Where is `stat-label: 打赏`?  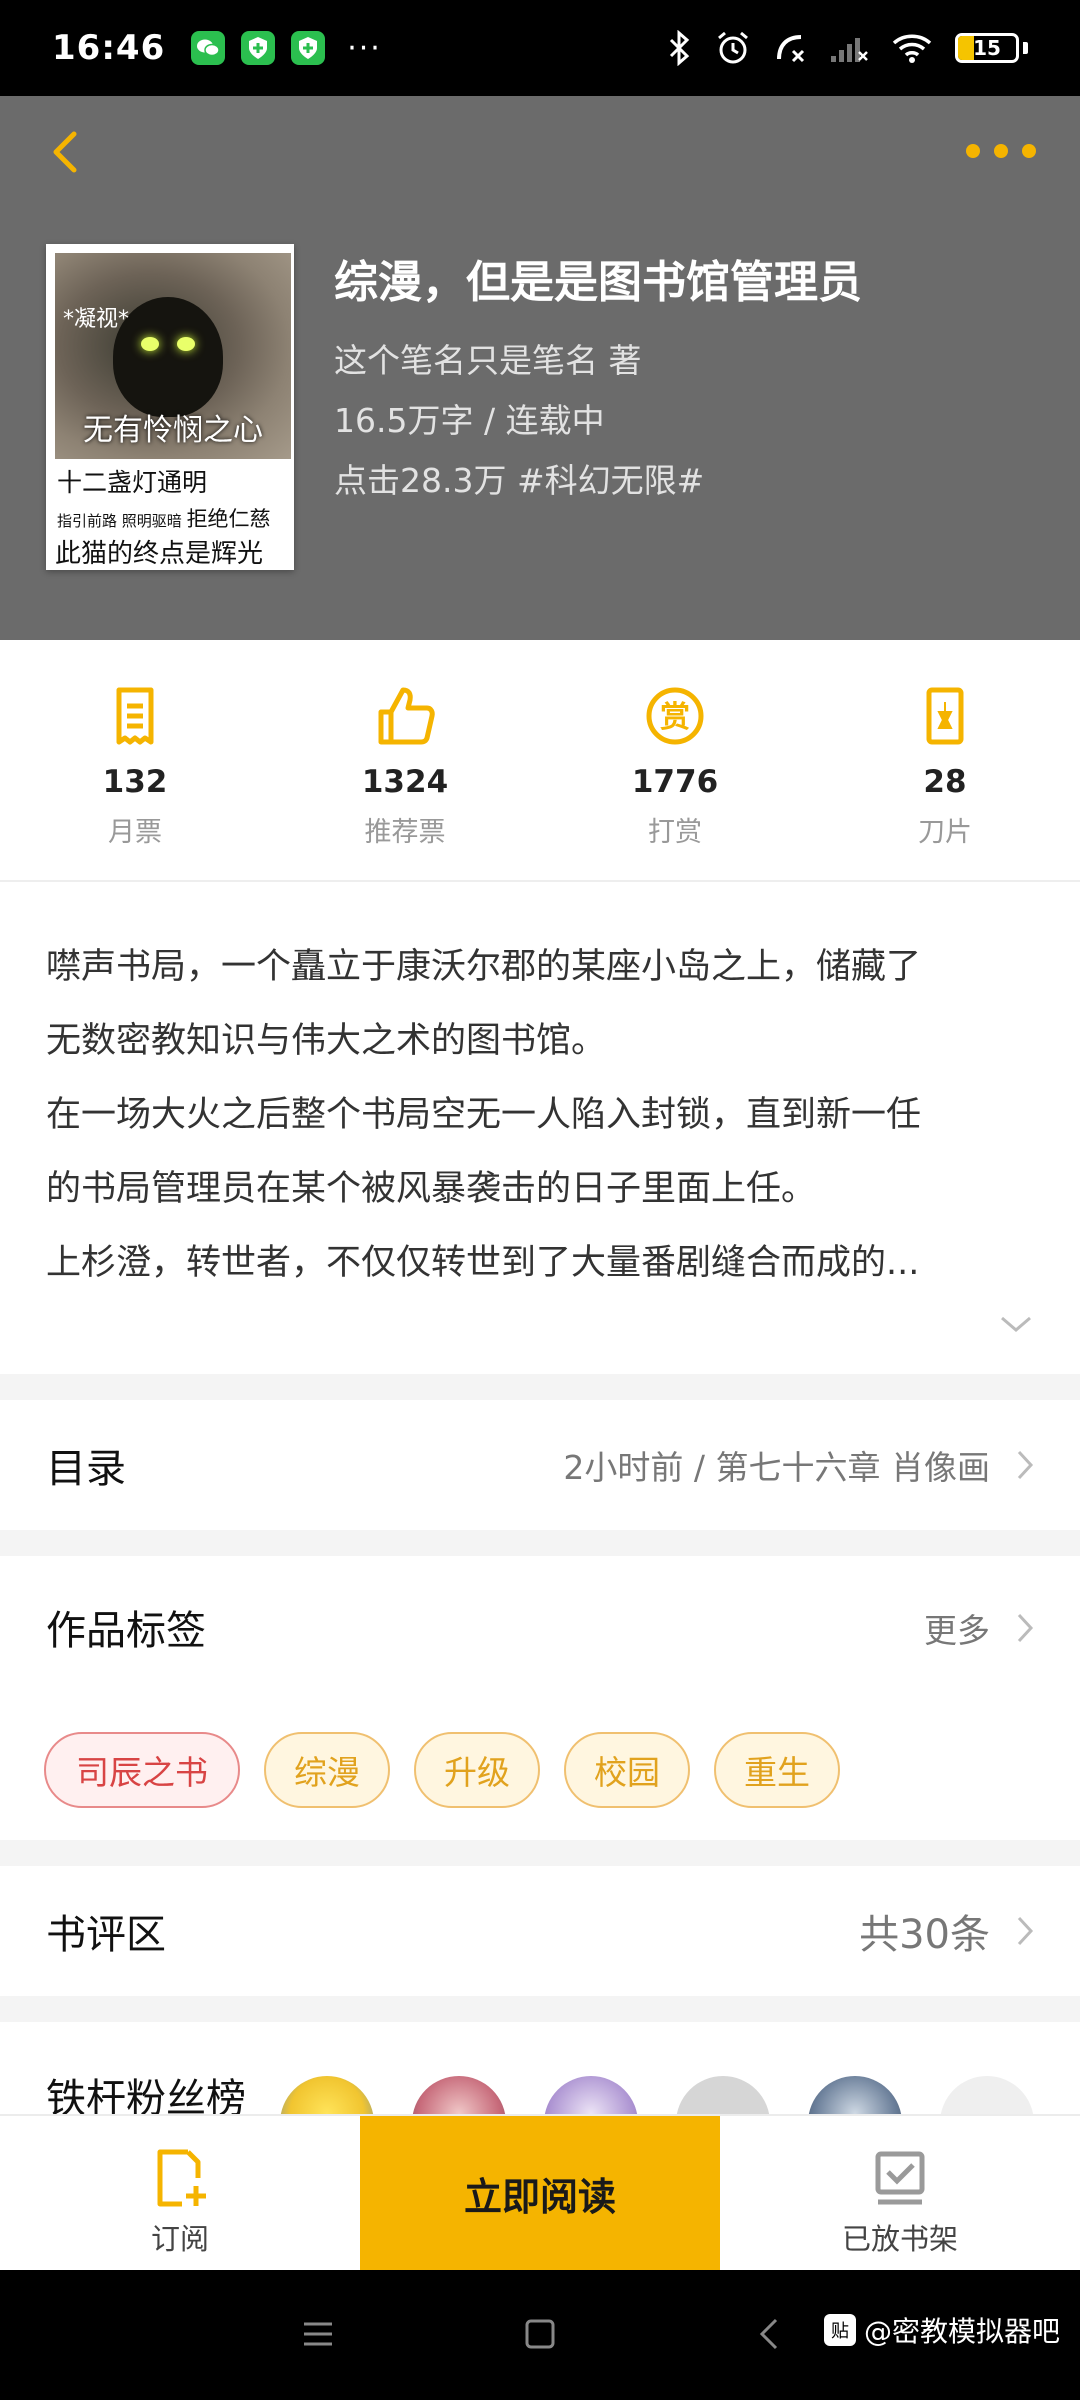 stat-label: 打赏 is located at coordinates (675, 832).